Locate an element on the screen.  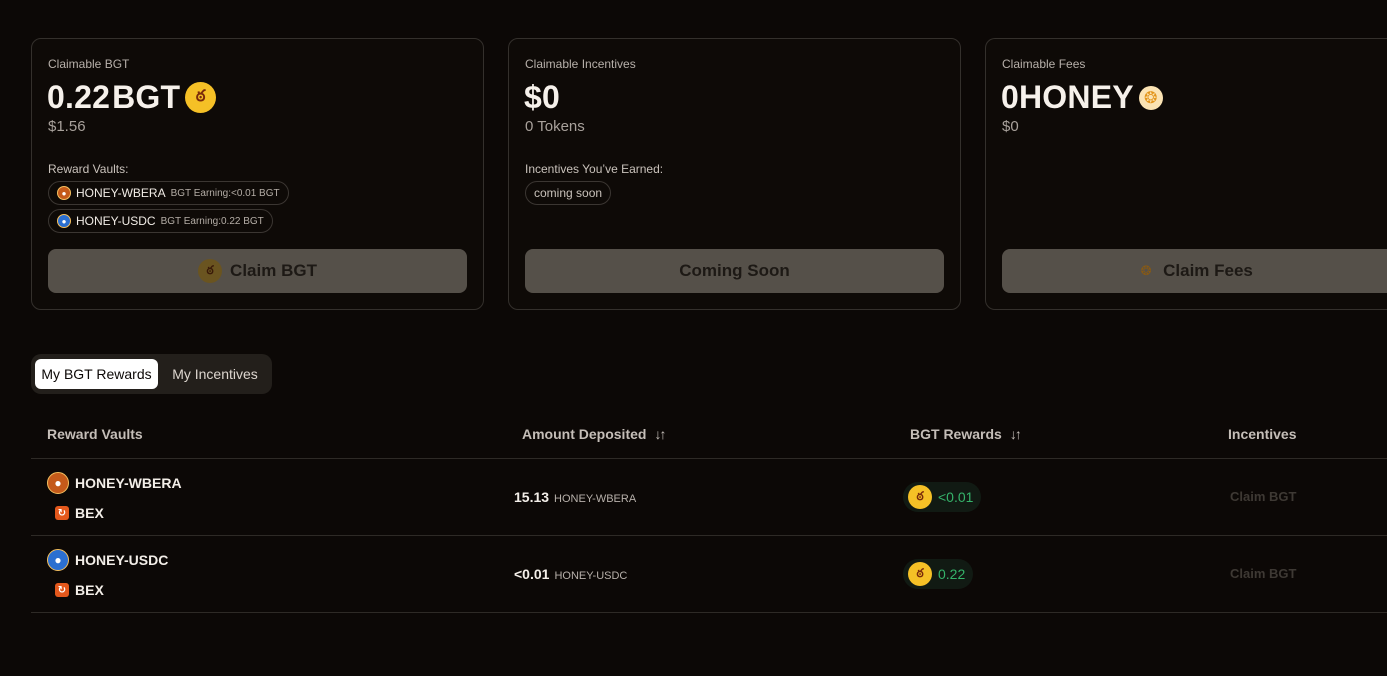
claimable-bgt-usd: $1.56 is located at coordinates (67, 126).